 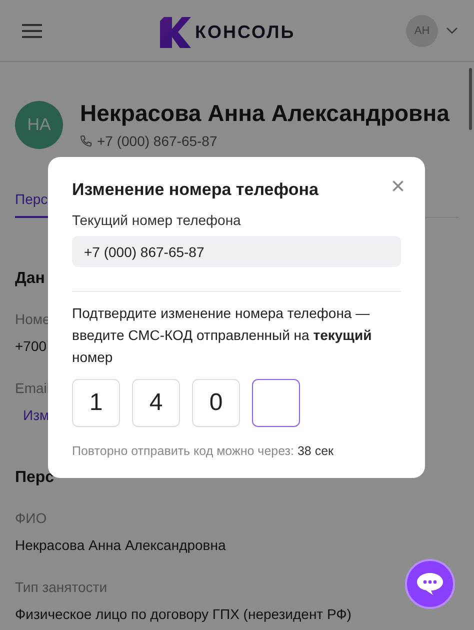 I want to click on menu-icon, so click(x=32, y=31).